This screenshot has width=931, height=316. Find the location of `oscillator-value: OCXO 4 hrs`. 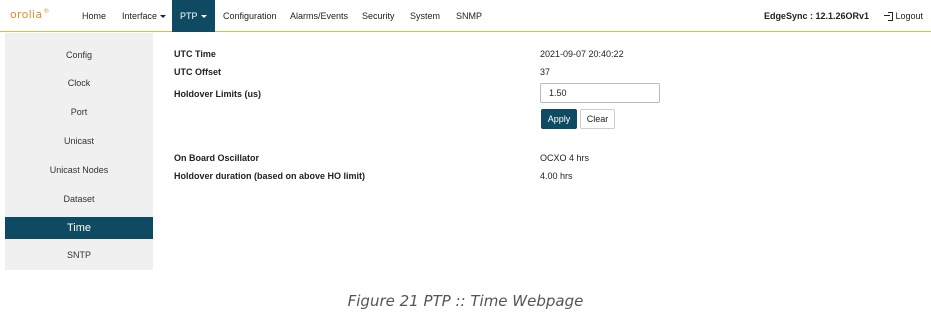

oscillator-value: OCXO 4 hrs is located at coordinates (565, 158).